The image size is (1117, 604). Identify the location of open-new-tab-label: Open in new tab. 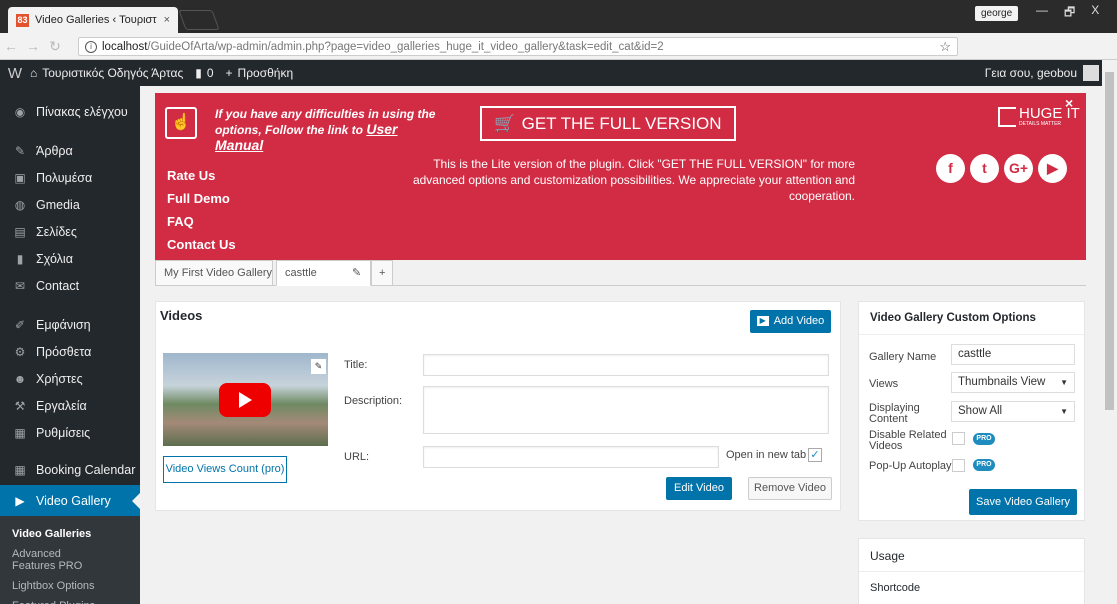
(766, 455).